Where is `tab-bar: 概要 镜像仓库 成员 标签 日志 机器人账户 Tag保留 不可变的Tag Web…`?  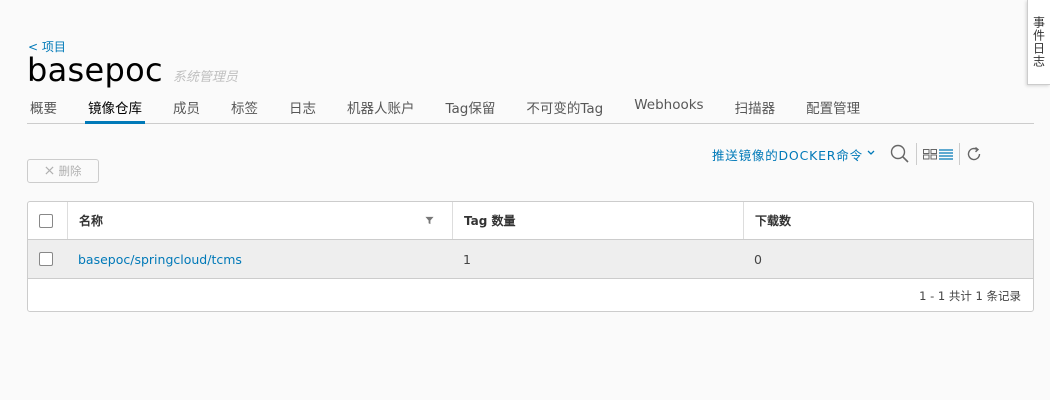
tab-bar: 概要 镜像仓库 成员 标签 日志 机器人账户 Tag保留 不可变的Tag Web… is located at coordinates (530, 109).